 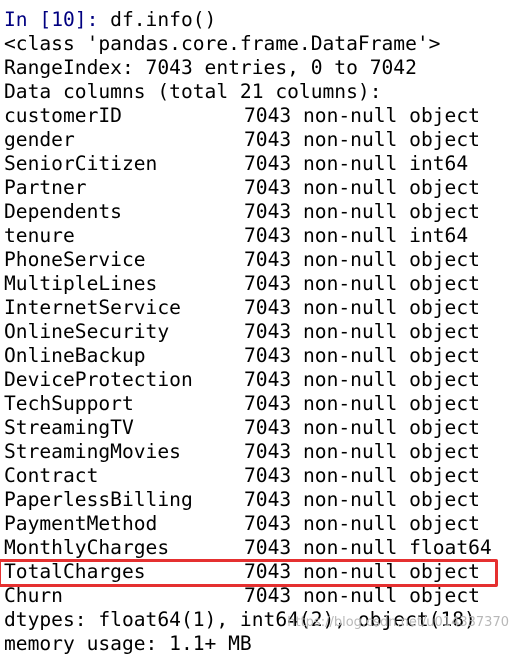 What do you see at coordinates (75, 355) in the screenshot?
I see `column-name: OnlineBackup` at bounding box center [75, 355].